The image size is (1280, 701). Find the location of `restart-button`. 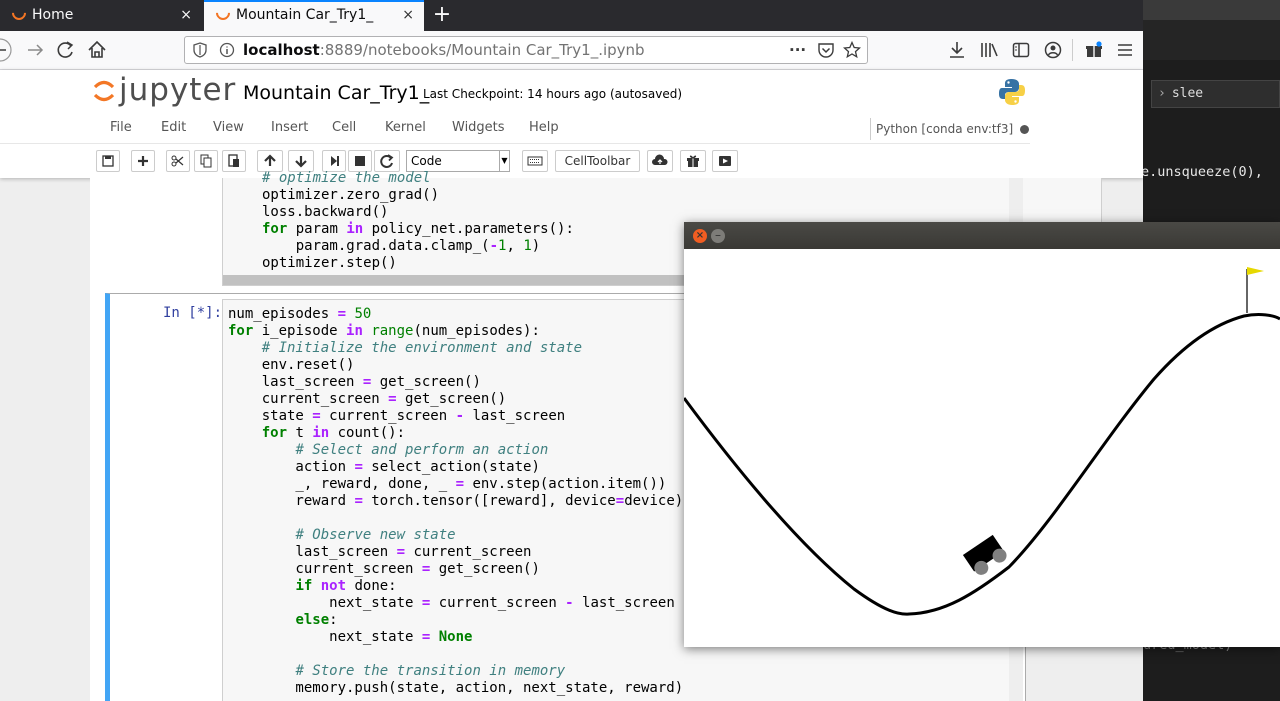

restart-button is located at coordinates (387, 161).